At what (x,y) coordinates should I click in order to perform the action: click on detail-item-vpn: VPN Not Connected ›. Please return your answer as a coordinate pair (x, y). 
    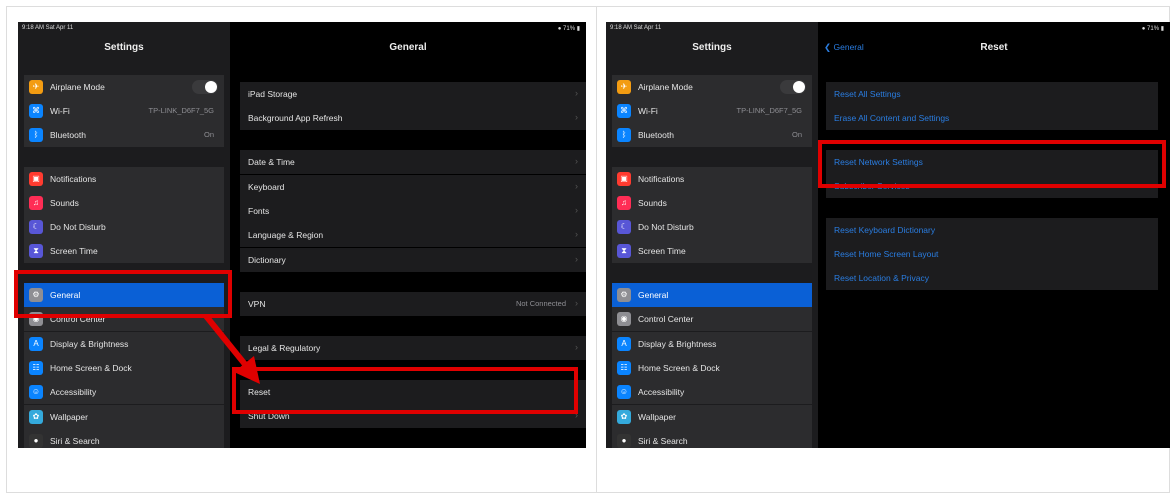
    Looking at the image, I should click on (413, 304).